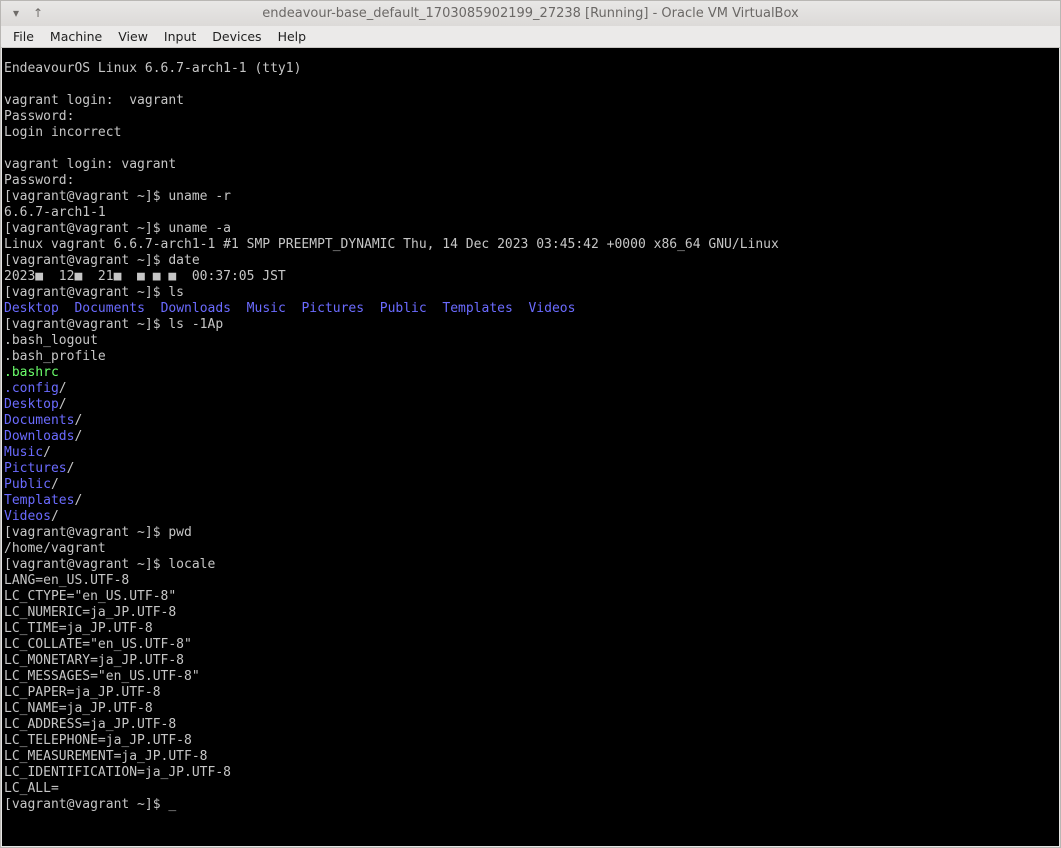  Describe the element at coordinates (78, 628) in the screenshot. I see `console-text: LC_TIME=ja_JP.UTF-8` at that location.